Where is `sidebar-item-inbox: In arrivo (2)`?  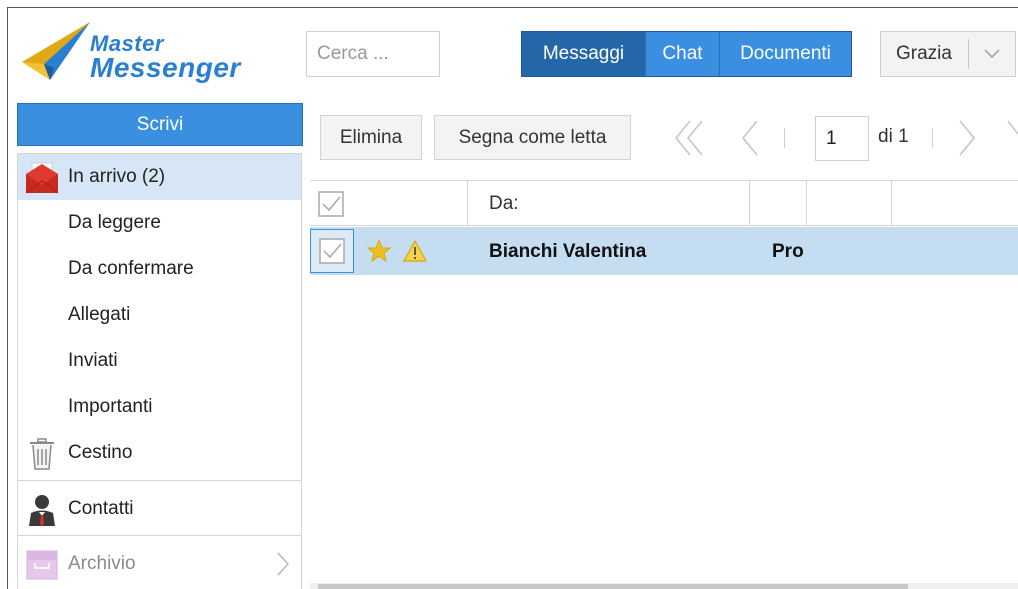
sidebar-item-inbox: In arrivo (2) is located at coordinates (159, 177).